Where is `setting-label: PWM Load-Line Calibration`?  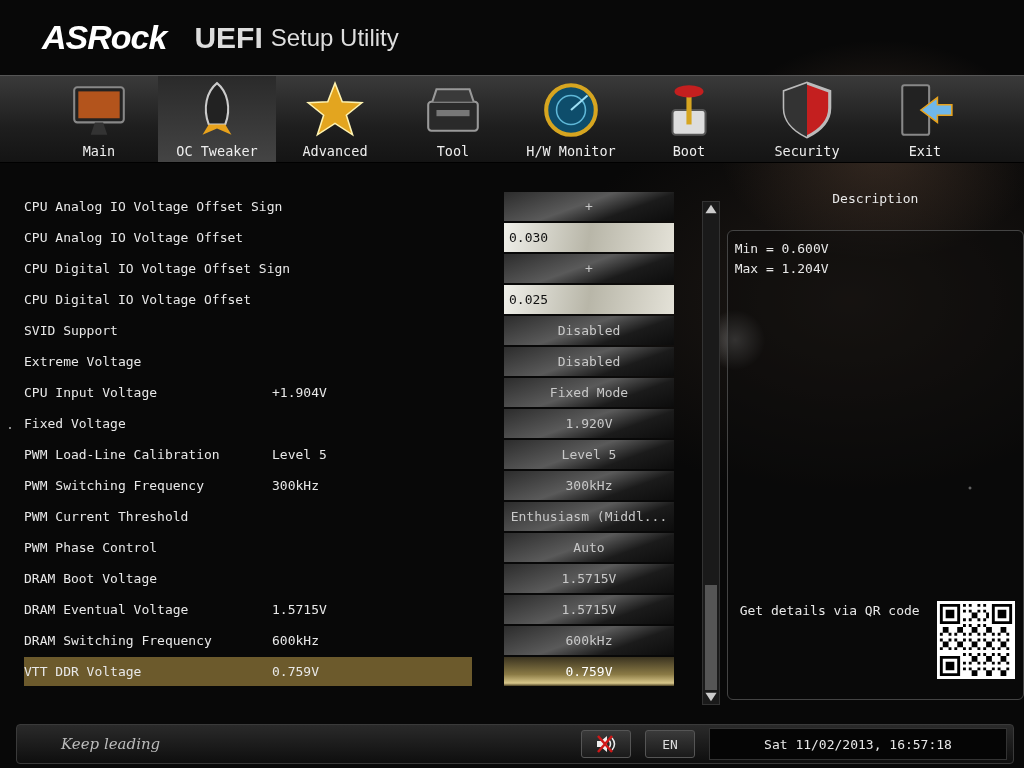 setting-label: PWM Load-Line Calibration is located at coordinates (122, 454).